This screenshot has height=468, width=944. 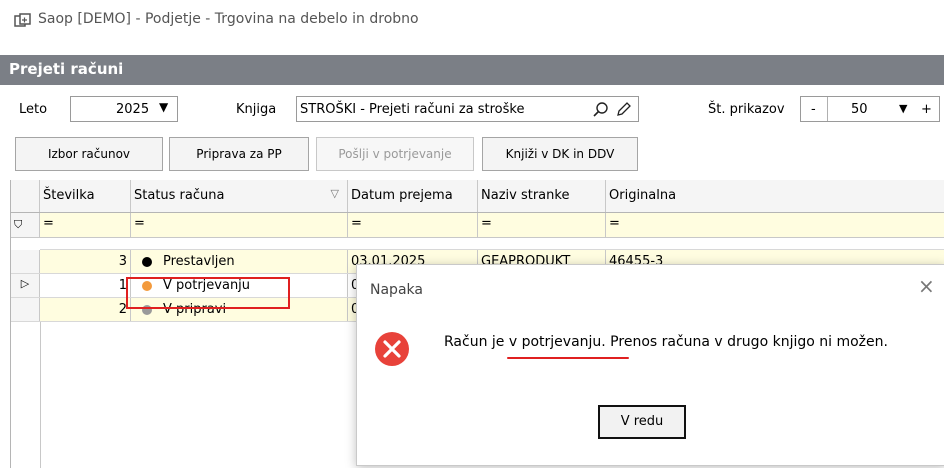 I want to click on column-header-datum: Datum prejema, so click(x=413, y=196).